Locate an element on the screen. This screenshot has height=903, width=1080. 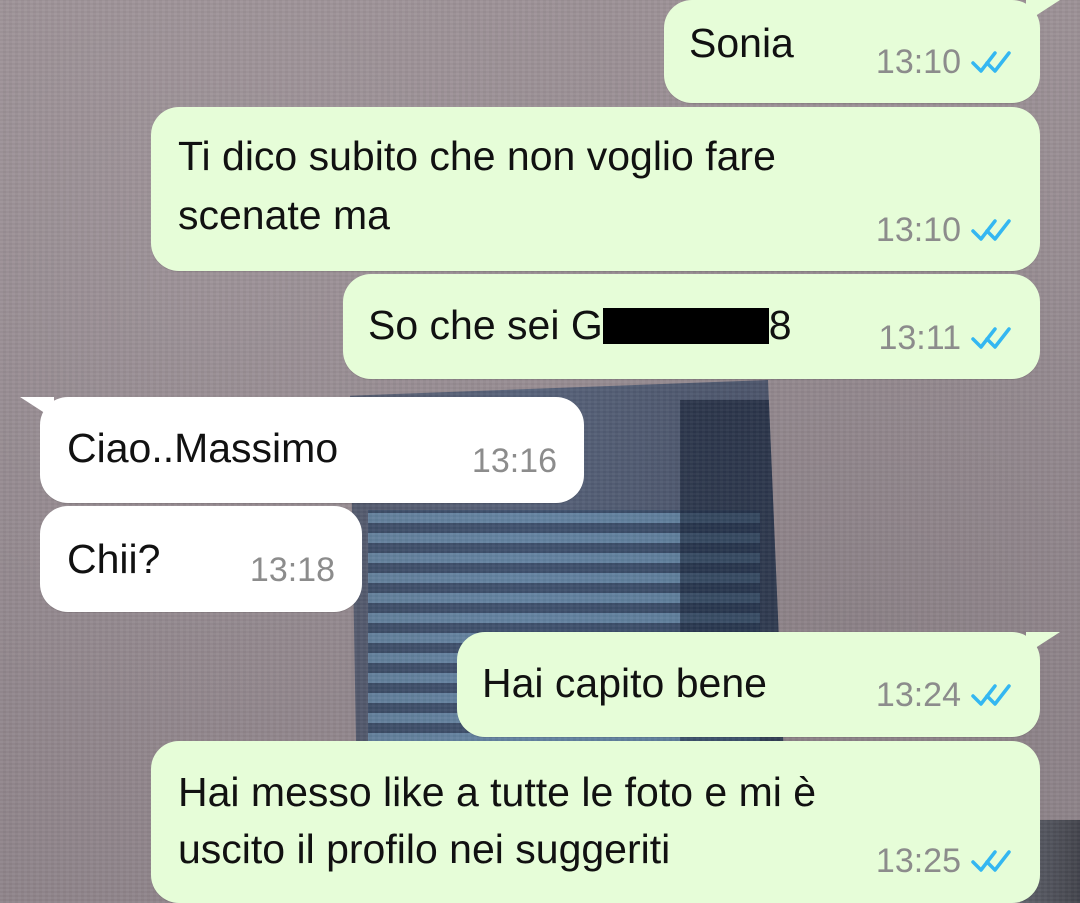
message-text-redacted: So che sei G 8 is located at coordinates (580, 325).